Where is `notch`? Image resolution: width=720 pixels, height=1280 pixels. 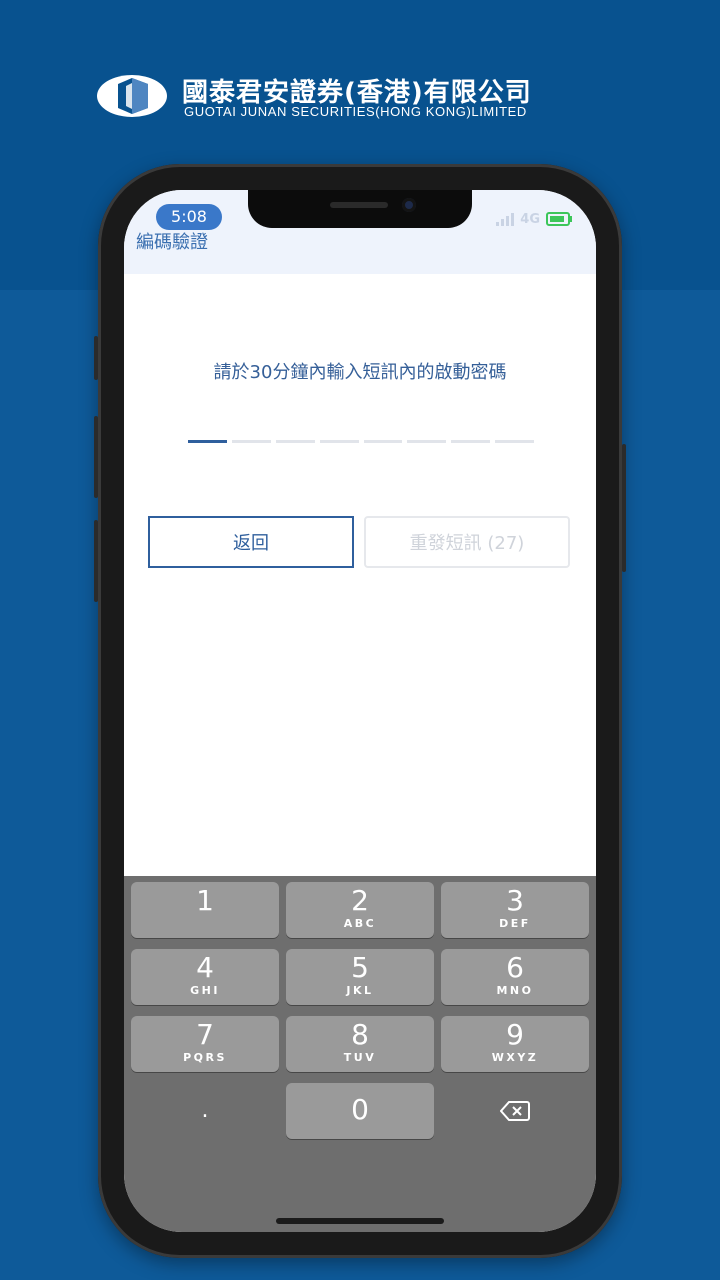 notch is located at coordinates (360, 209).